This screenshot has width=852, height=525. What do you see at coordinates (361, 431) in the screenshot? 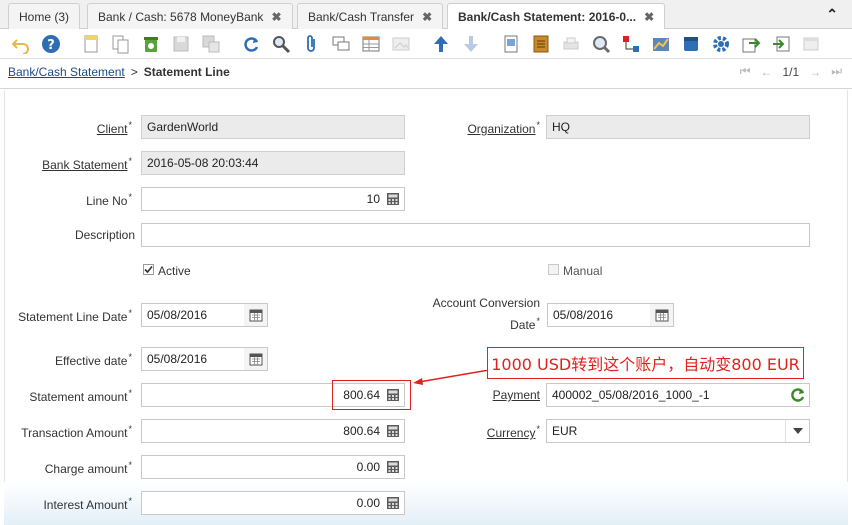
I see `transaction-amount-value: 800.64` at bounding box center [361, 431].